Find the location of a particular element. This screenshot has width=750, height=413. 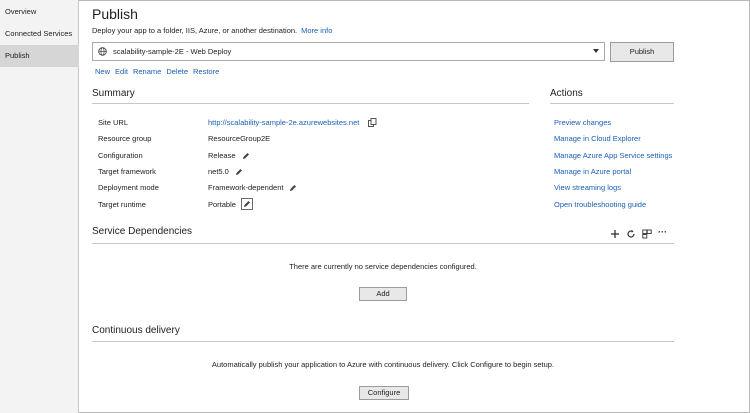

configuration-label: Configuration is located at coordinates (120, 155).